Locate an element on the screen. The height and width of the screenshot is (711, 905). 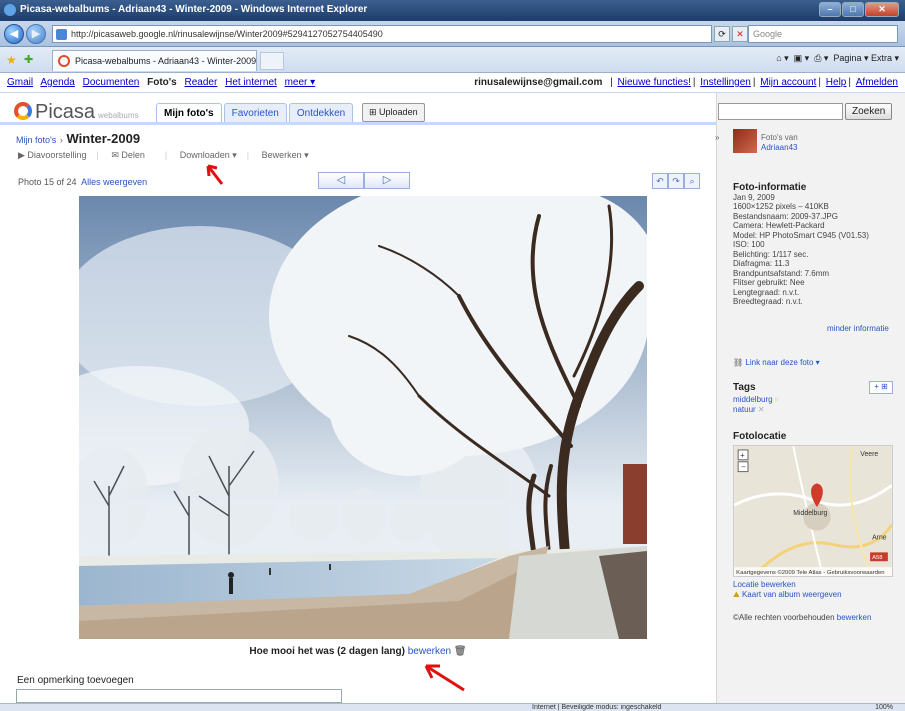
tab-explore: Ontdekken is located at coordinates (321, 113).